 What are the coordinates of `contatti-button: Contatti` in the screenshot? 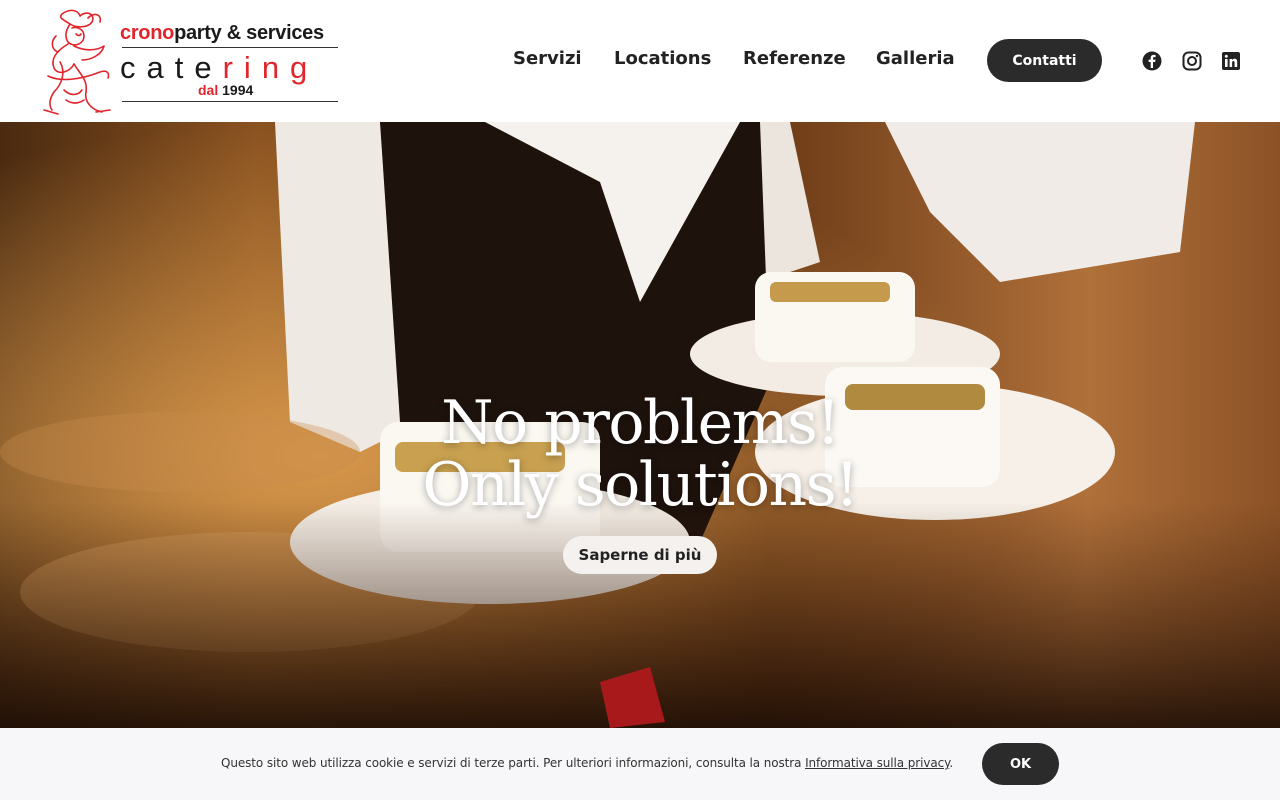 It's located at (1044, 60).